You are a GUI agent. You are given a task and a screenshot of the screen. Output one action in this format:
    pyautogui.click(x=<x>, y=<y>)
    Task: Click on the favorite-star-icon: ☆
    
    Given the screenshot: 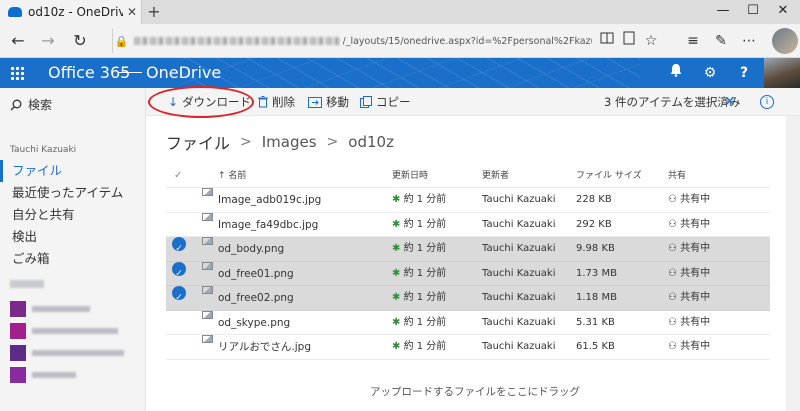 What is the action you would take?
    pyautogui.click(x=651, y=41)
    